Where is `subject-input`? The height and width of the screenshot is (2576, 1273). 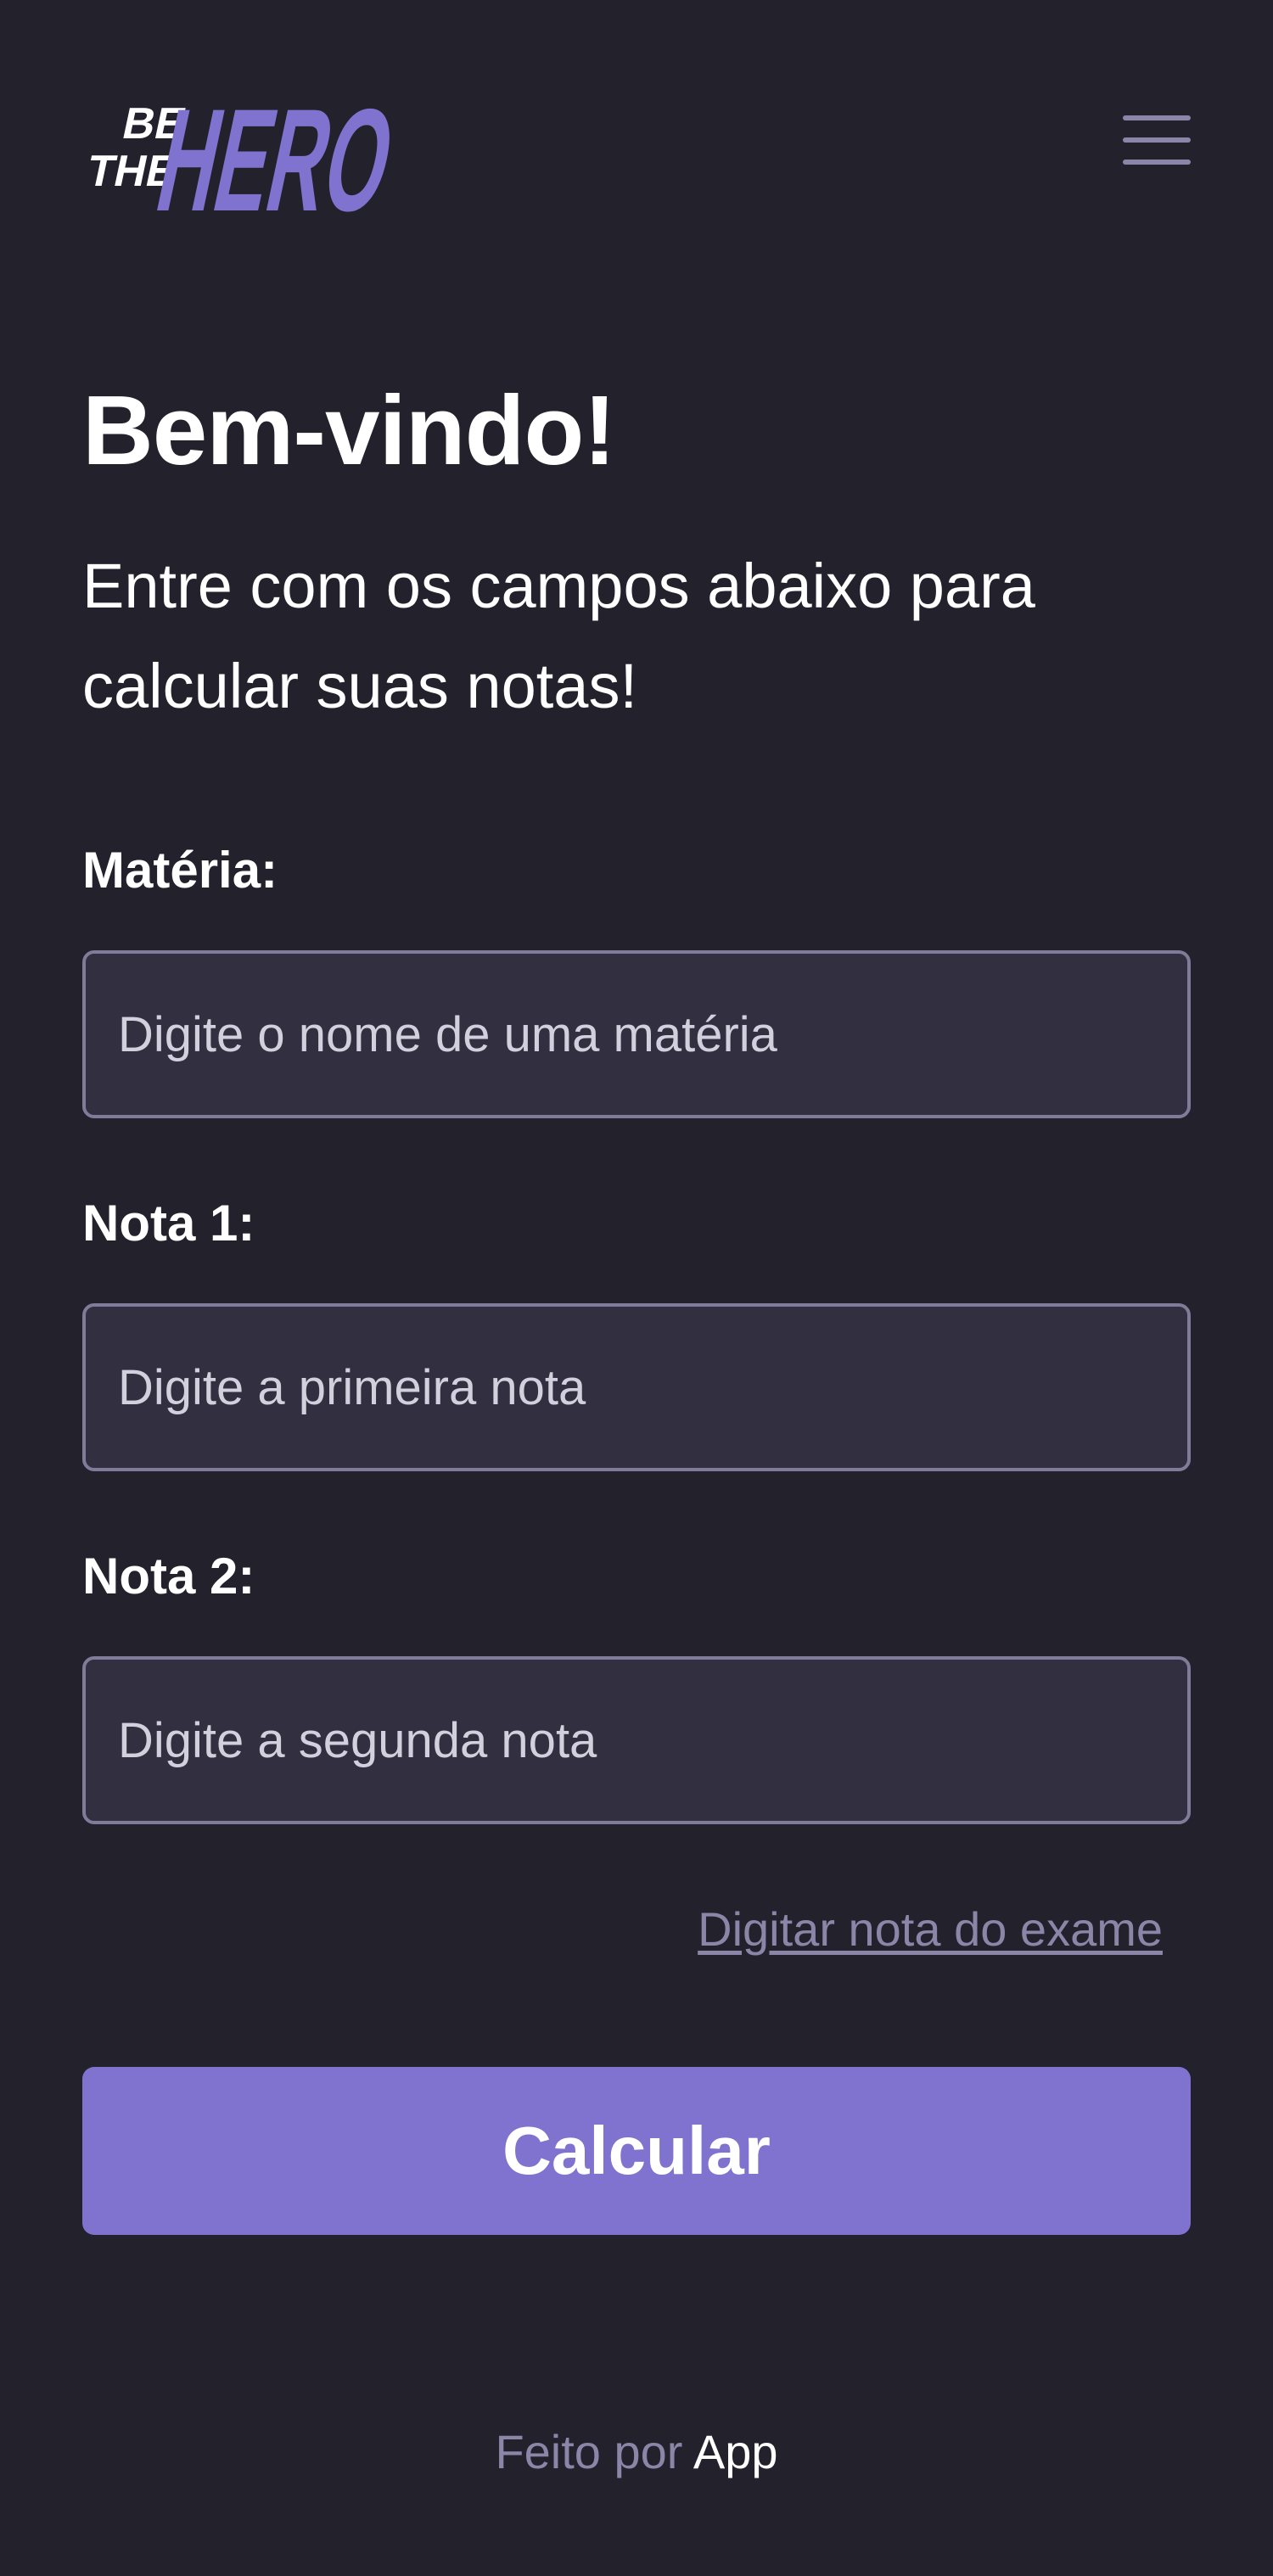 subject-input is located at coordinates (636, 1034).